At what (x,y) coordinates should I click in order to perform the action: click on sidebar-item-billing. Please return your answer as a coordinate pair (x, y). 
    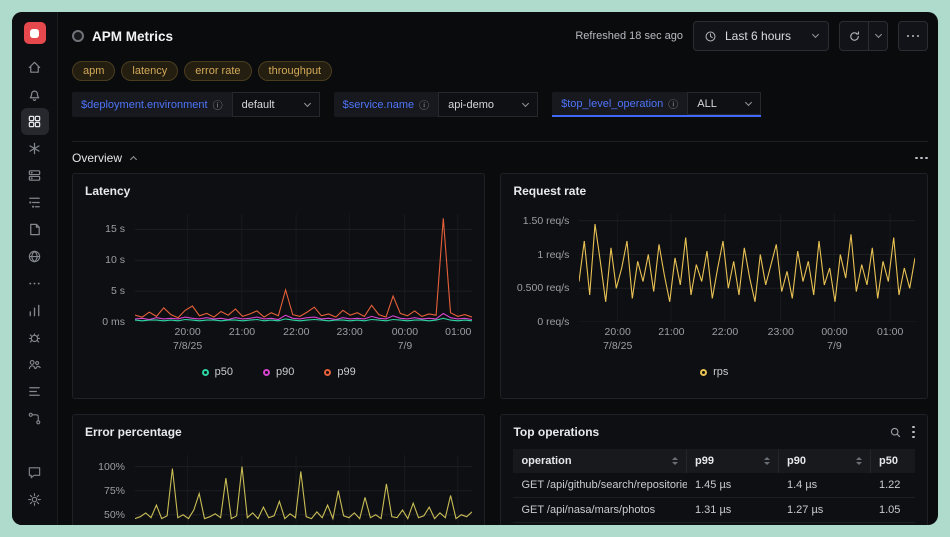
    Looking at the image, I should click on (35, 391).